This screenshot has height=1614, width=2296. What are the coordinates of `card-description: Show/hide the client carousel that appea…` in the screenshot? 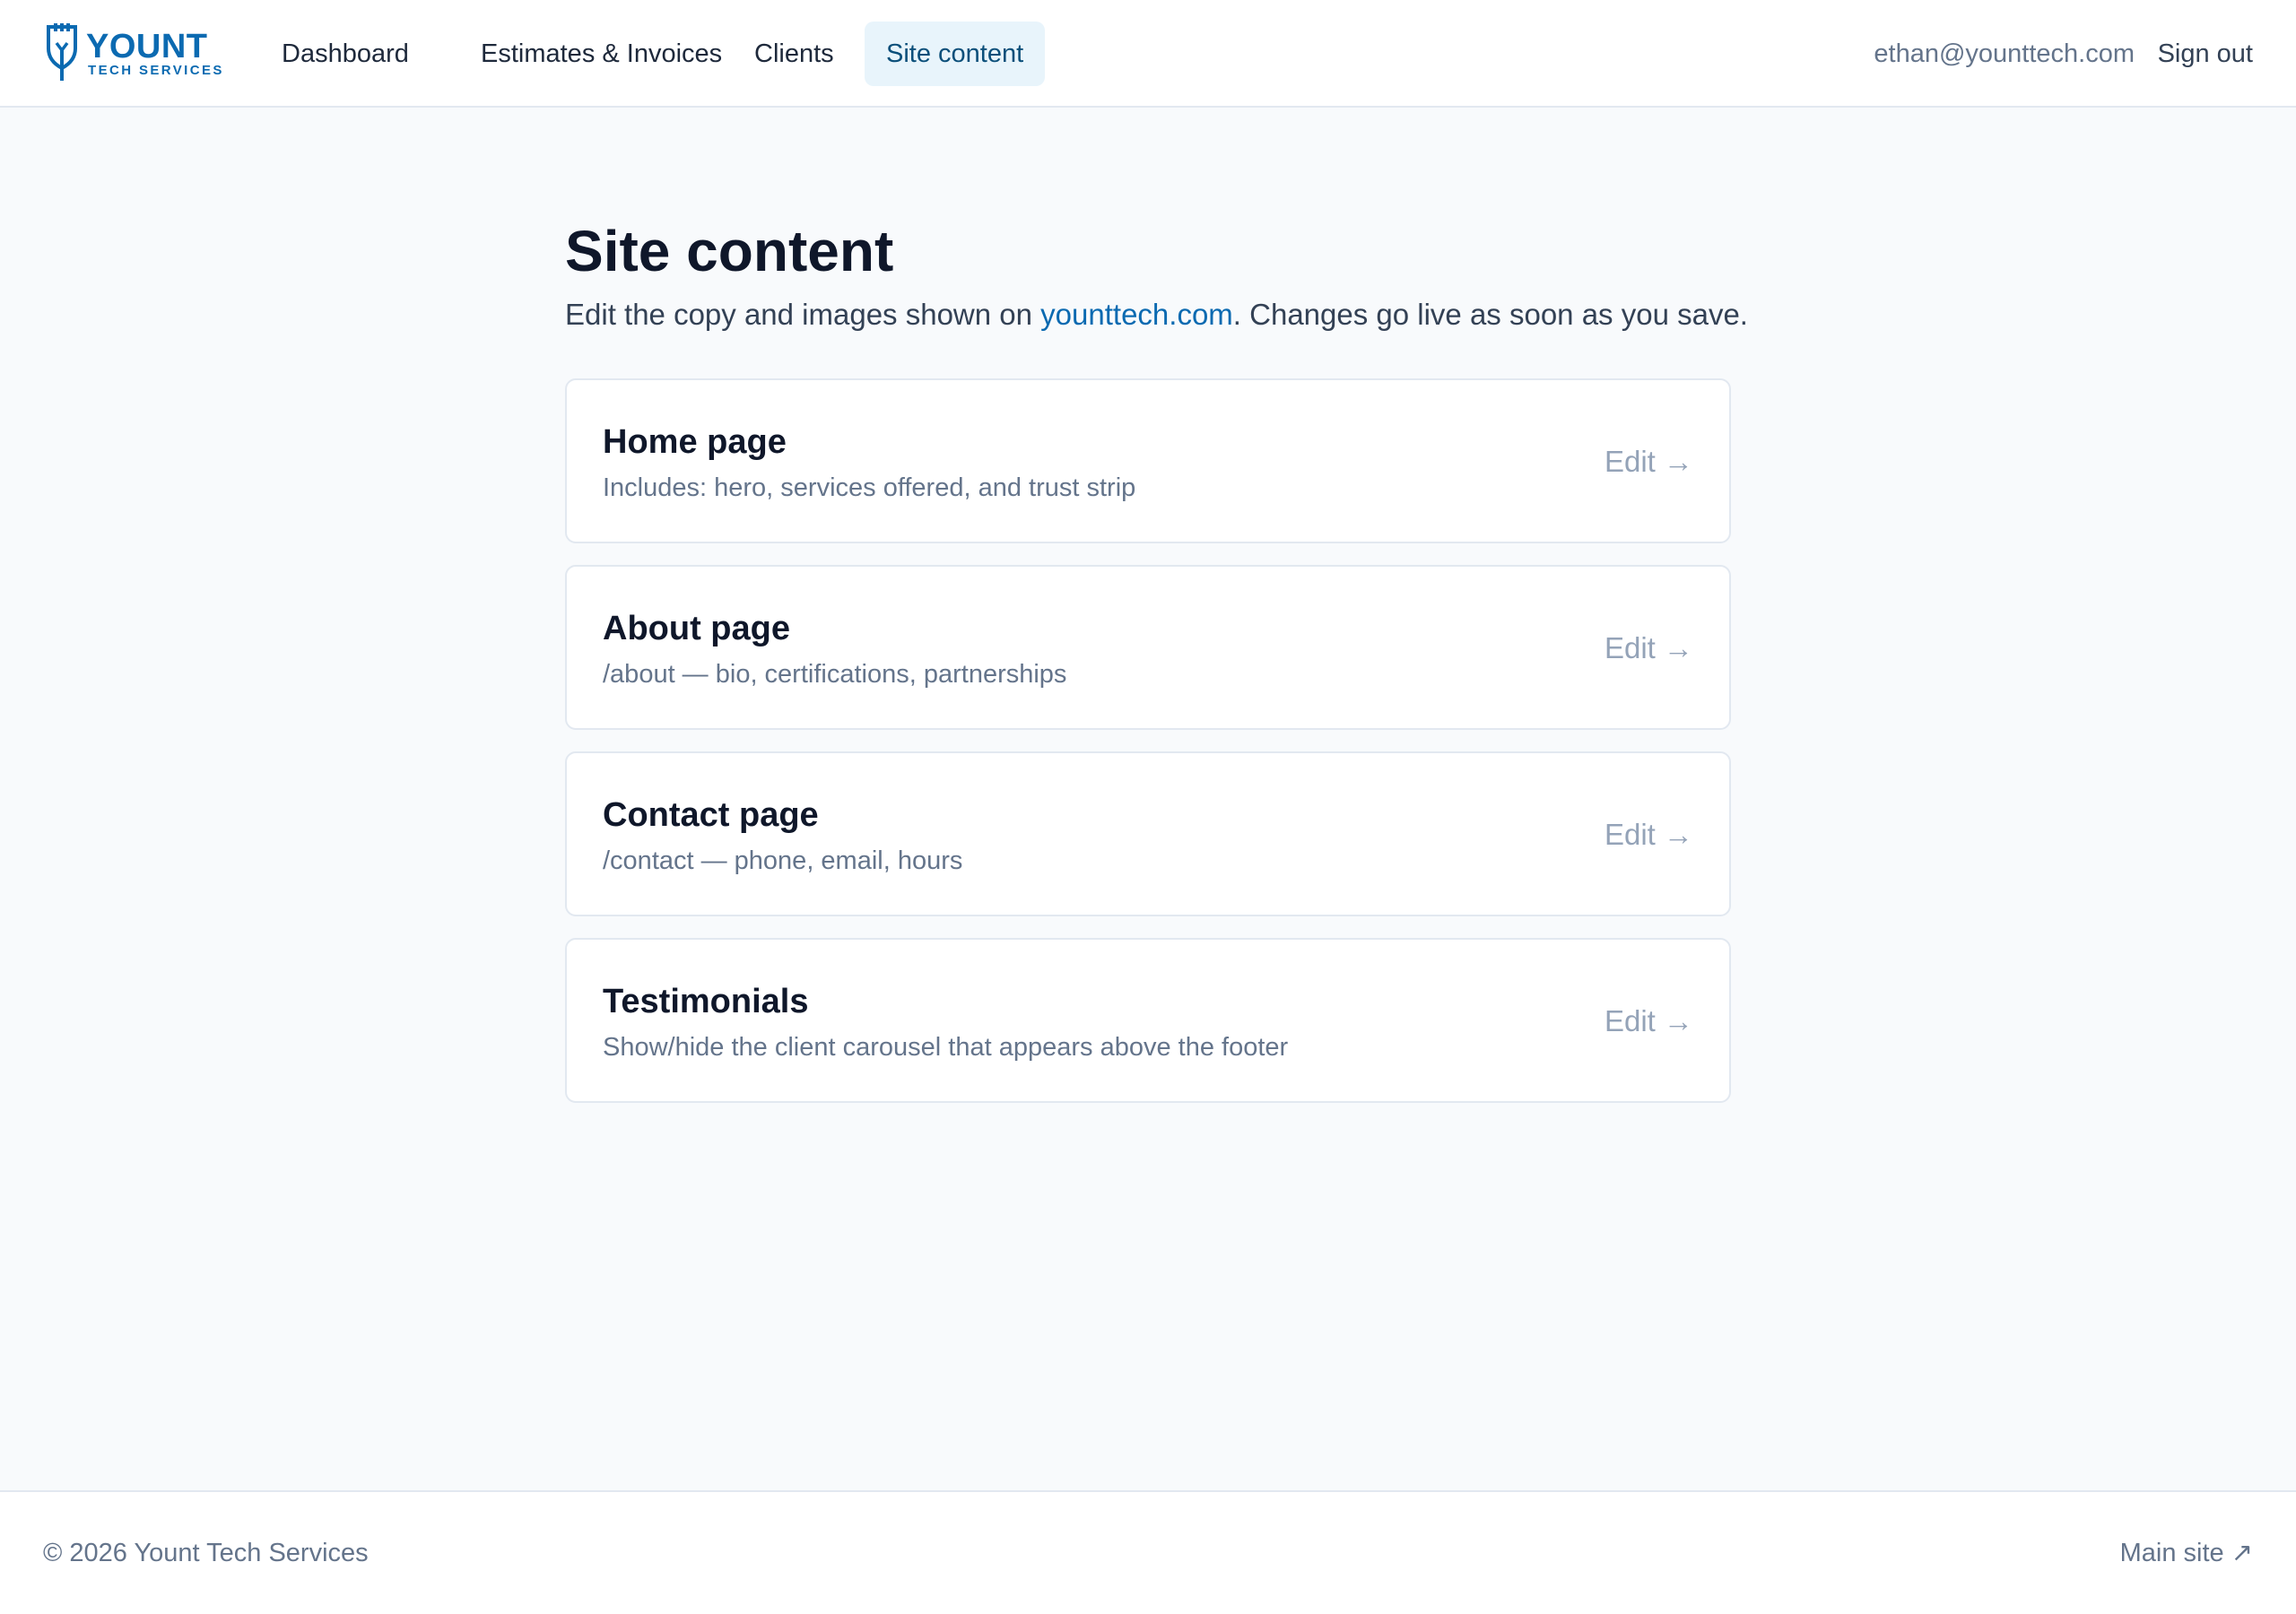 It's located at (946, 1047).